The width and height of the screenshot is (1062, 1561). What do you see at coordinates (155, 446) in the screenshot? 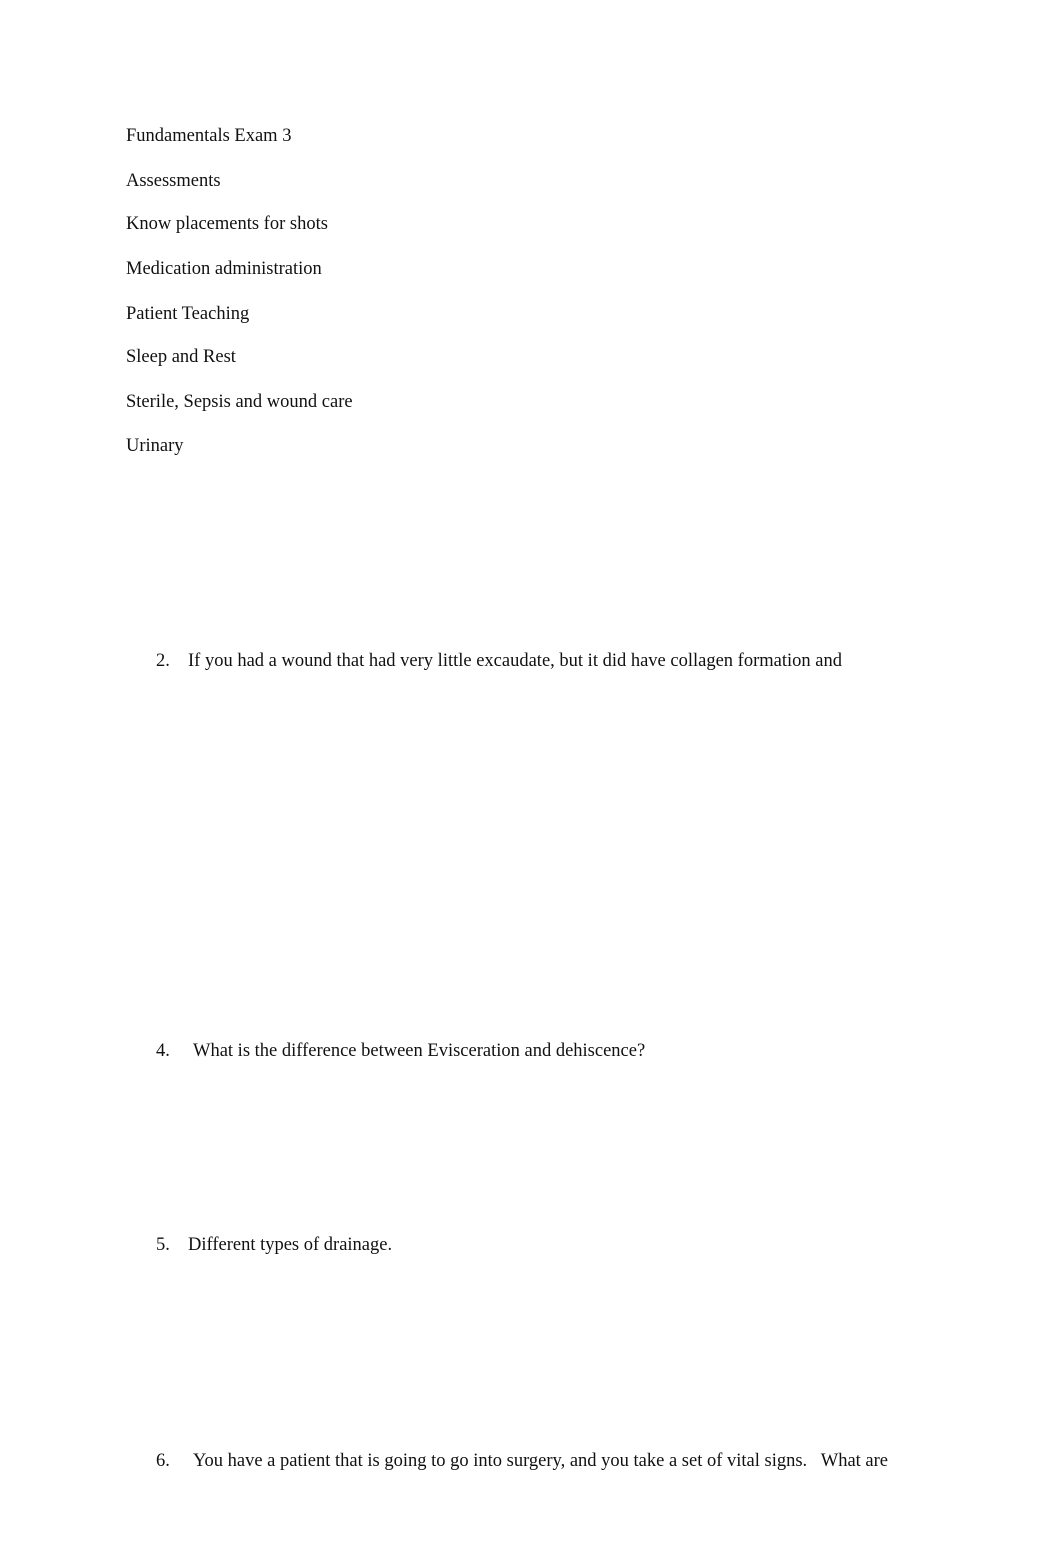
I see `topic-item: Urinary` at bounding box center [155, 446].